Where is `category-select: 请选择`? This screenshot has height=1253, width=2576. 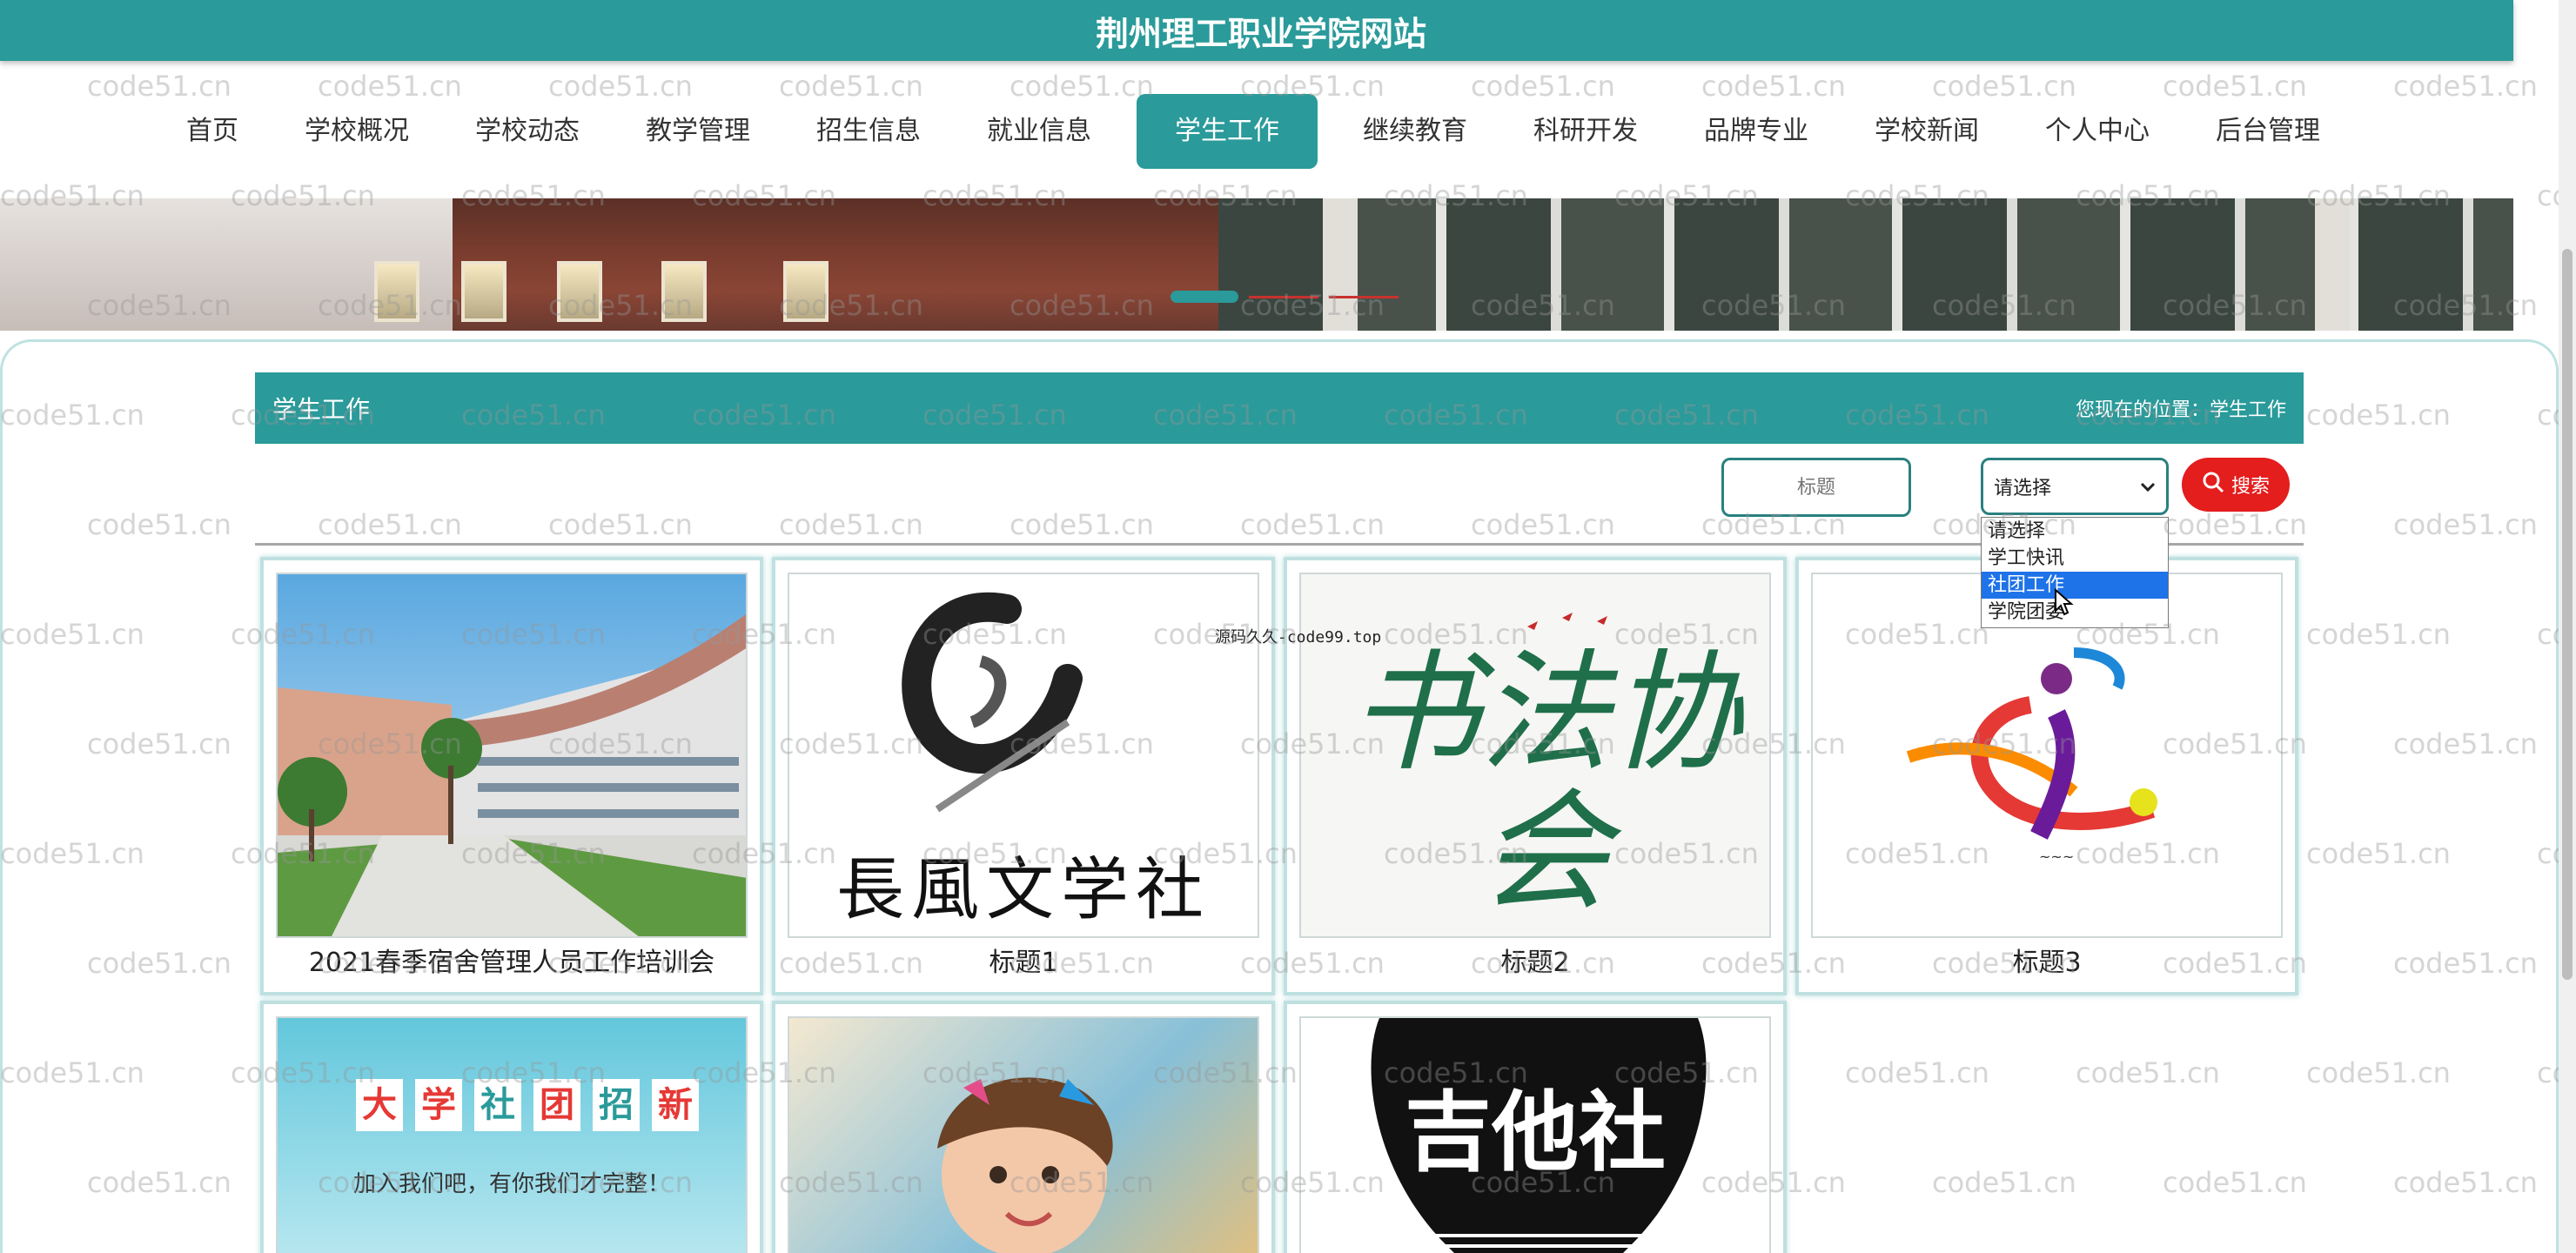 category-select: 请选择 is located at coordinates (2075, 487).